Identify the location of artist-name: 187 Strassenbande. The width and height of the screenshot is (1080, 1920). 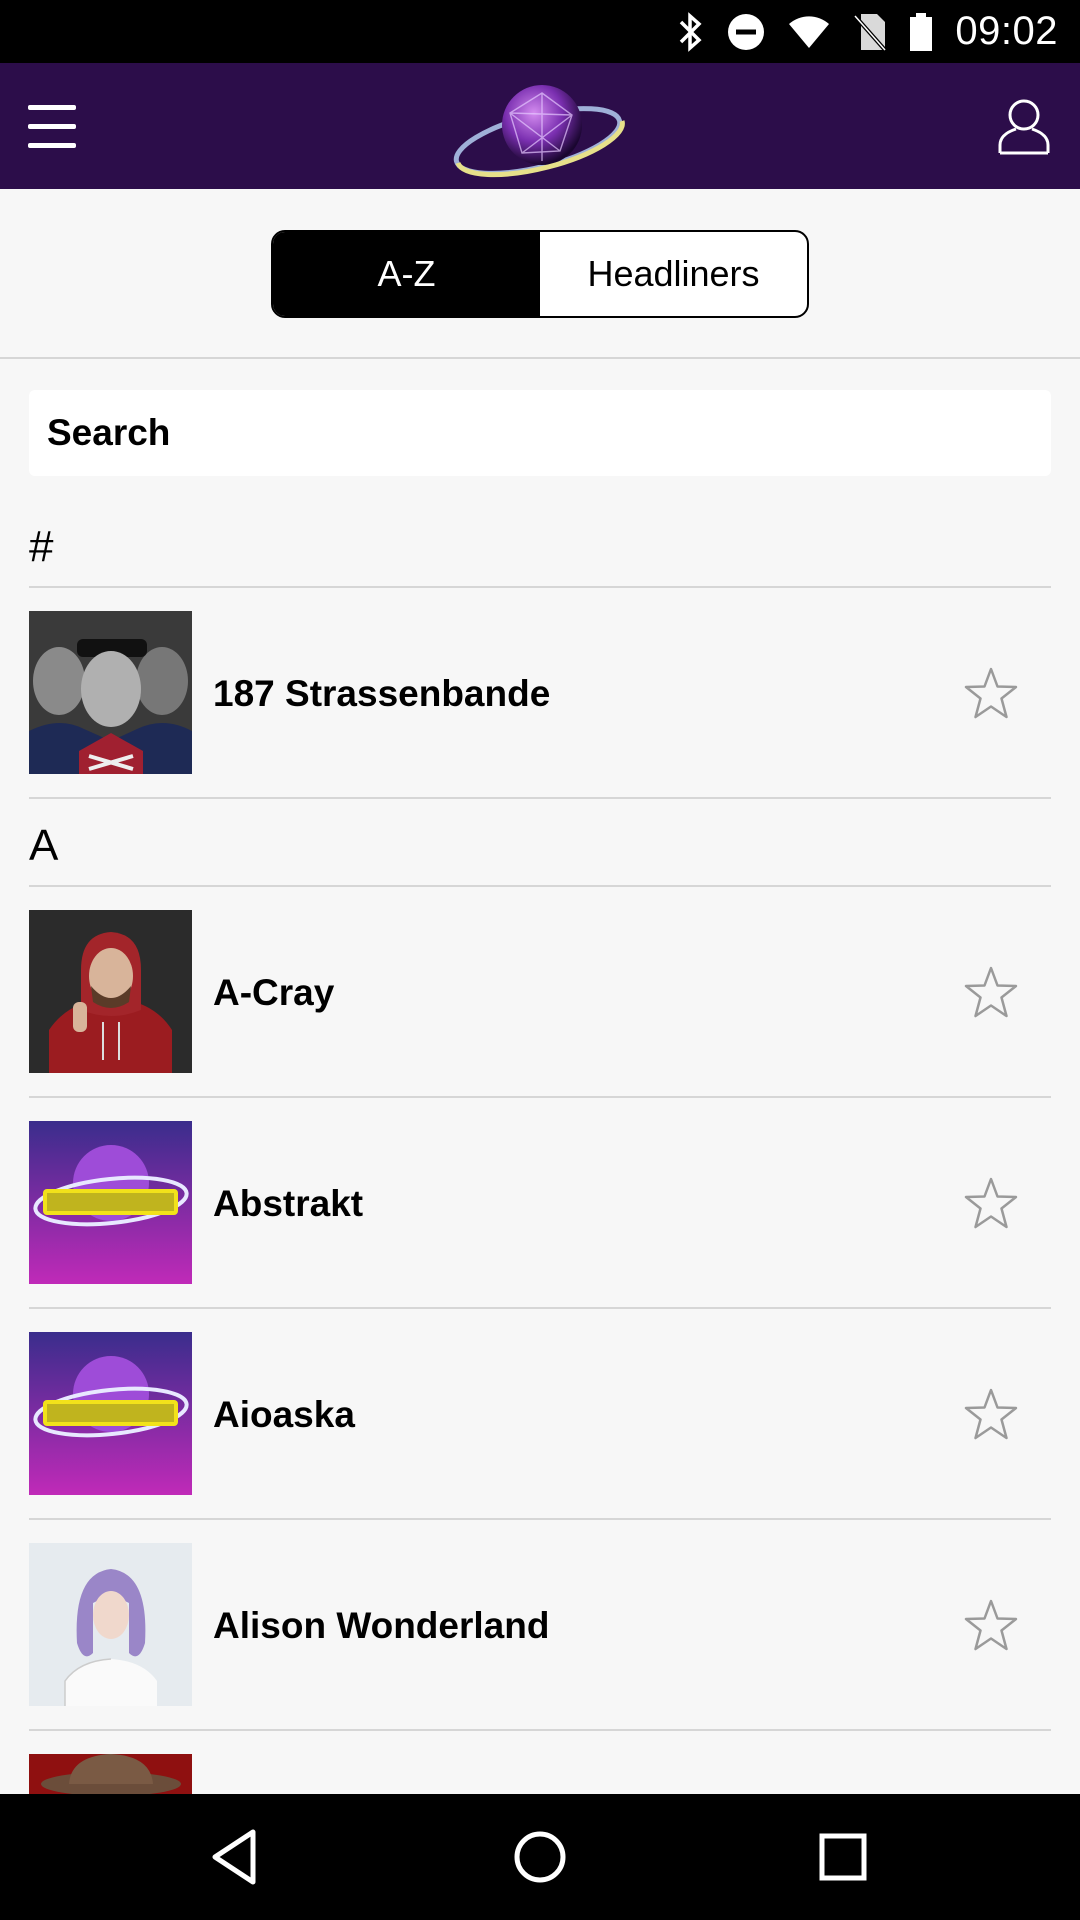
(382, 693).